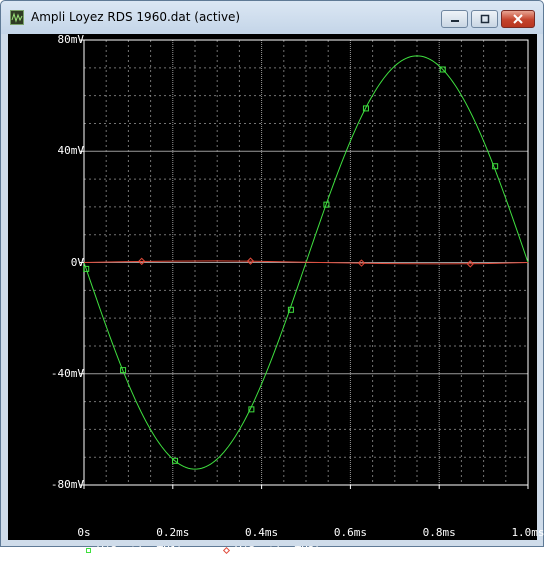  What do you see at coordinates (71, 151) in the screenshot?
I see `y-tick-label: 40mV` at bounding box center [71, 151].